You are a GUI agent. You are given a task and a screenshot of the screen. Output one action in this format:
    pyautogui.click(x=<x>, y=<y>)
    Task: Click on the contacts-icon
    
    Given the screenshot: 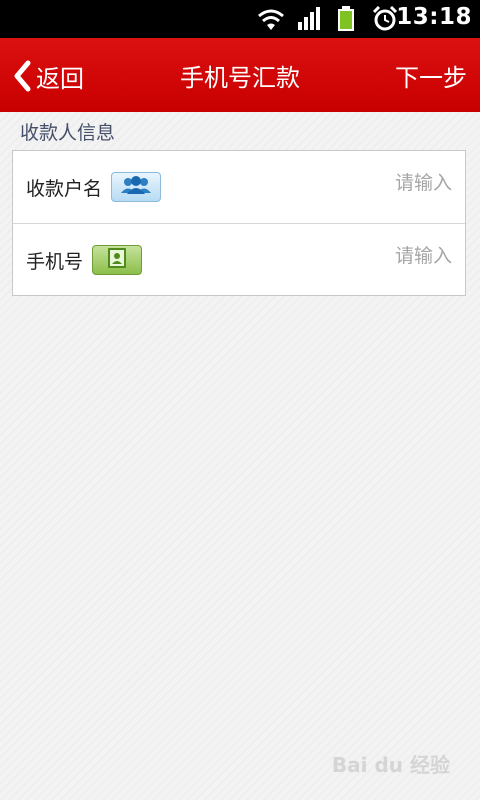 What is the action you would take?
    pyautogui.click(x=136, y=187)
    